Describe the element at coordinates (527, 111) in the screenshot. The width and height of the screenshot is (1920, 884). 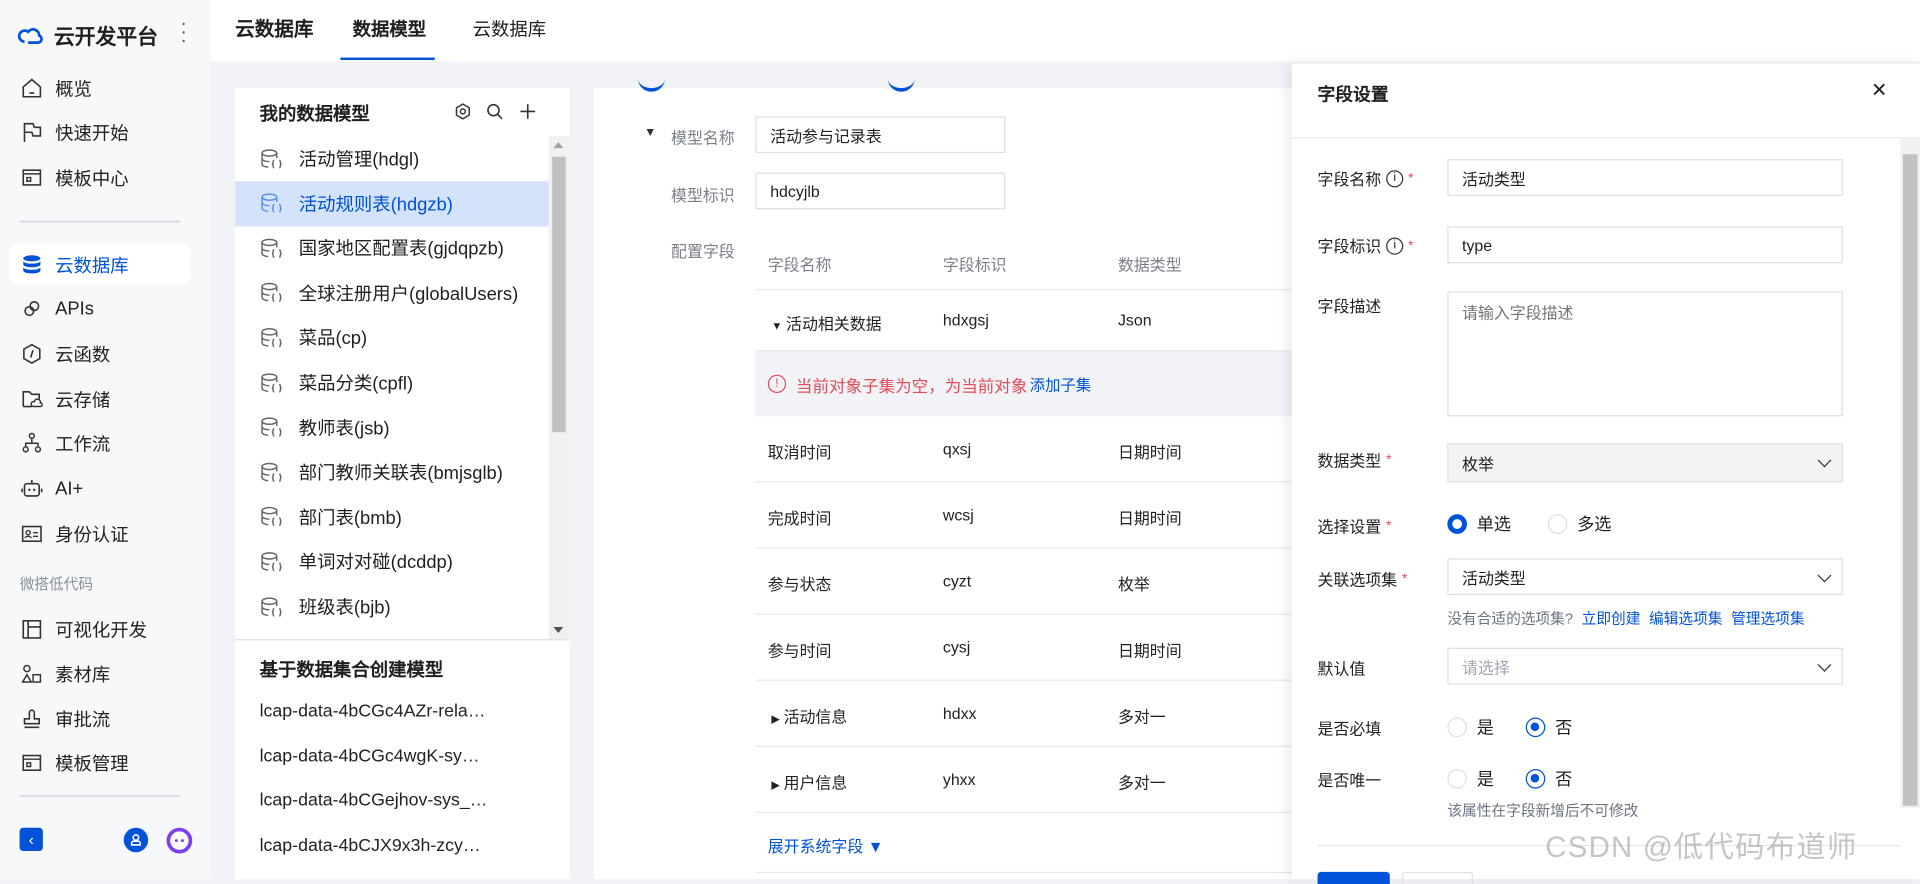
I see `add-model-icon` at that location.